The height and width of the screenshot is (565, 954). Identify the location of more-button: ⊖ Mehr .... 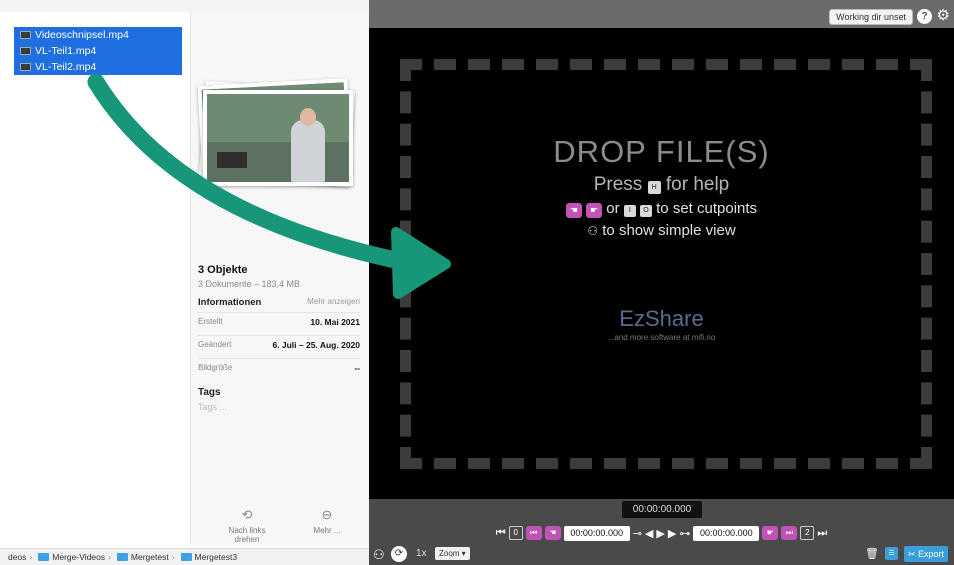
(327, 525).